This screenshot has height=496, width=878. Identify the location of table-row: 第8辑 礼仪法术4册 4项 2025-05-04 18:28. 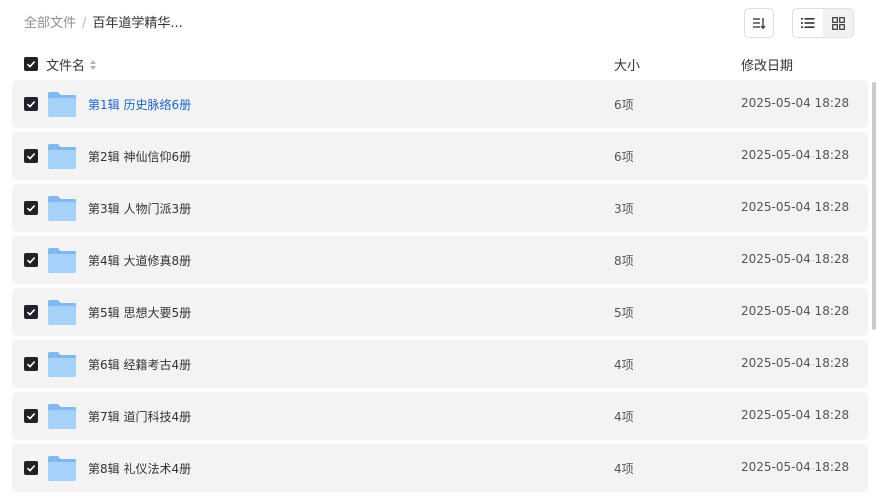
(440, 468).